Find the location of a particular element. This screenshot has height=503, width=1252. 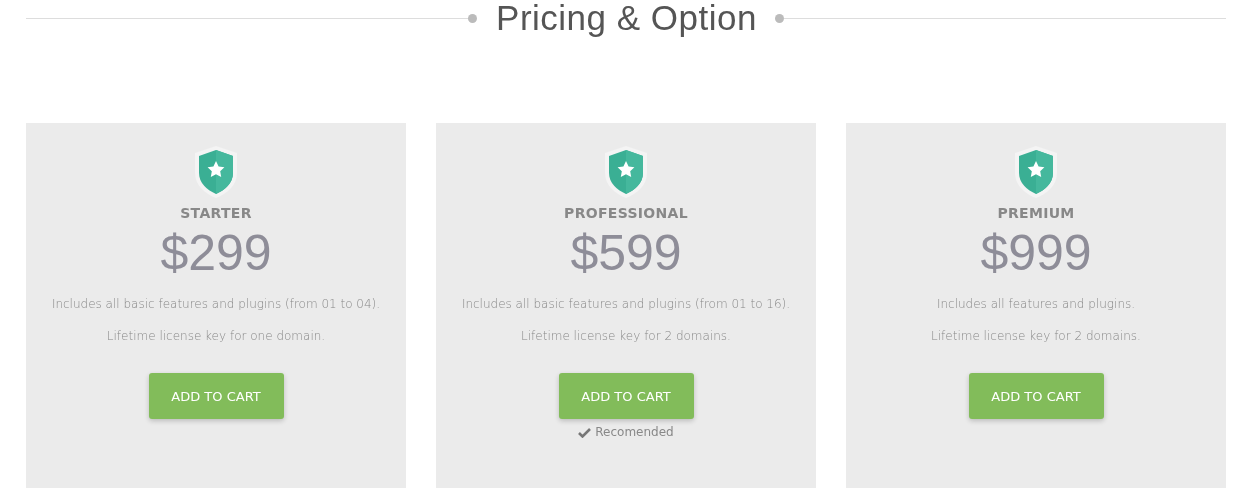

checkmark-icon is located at coordinates (585, 432).